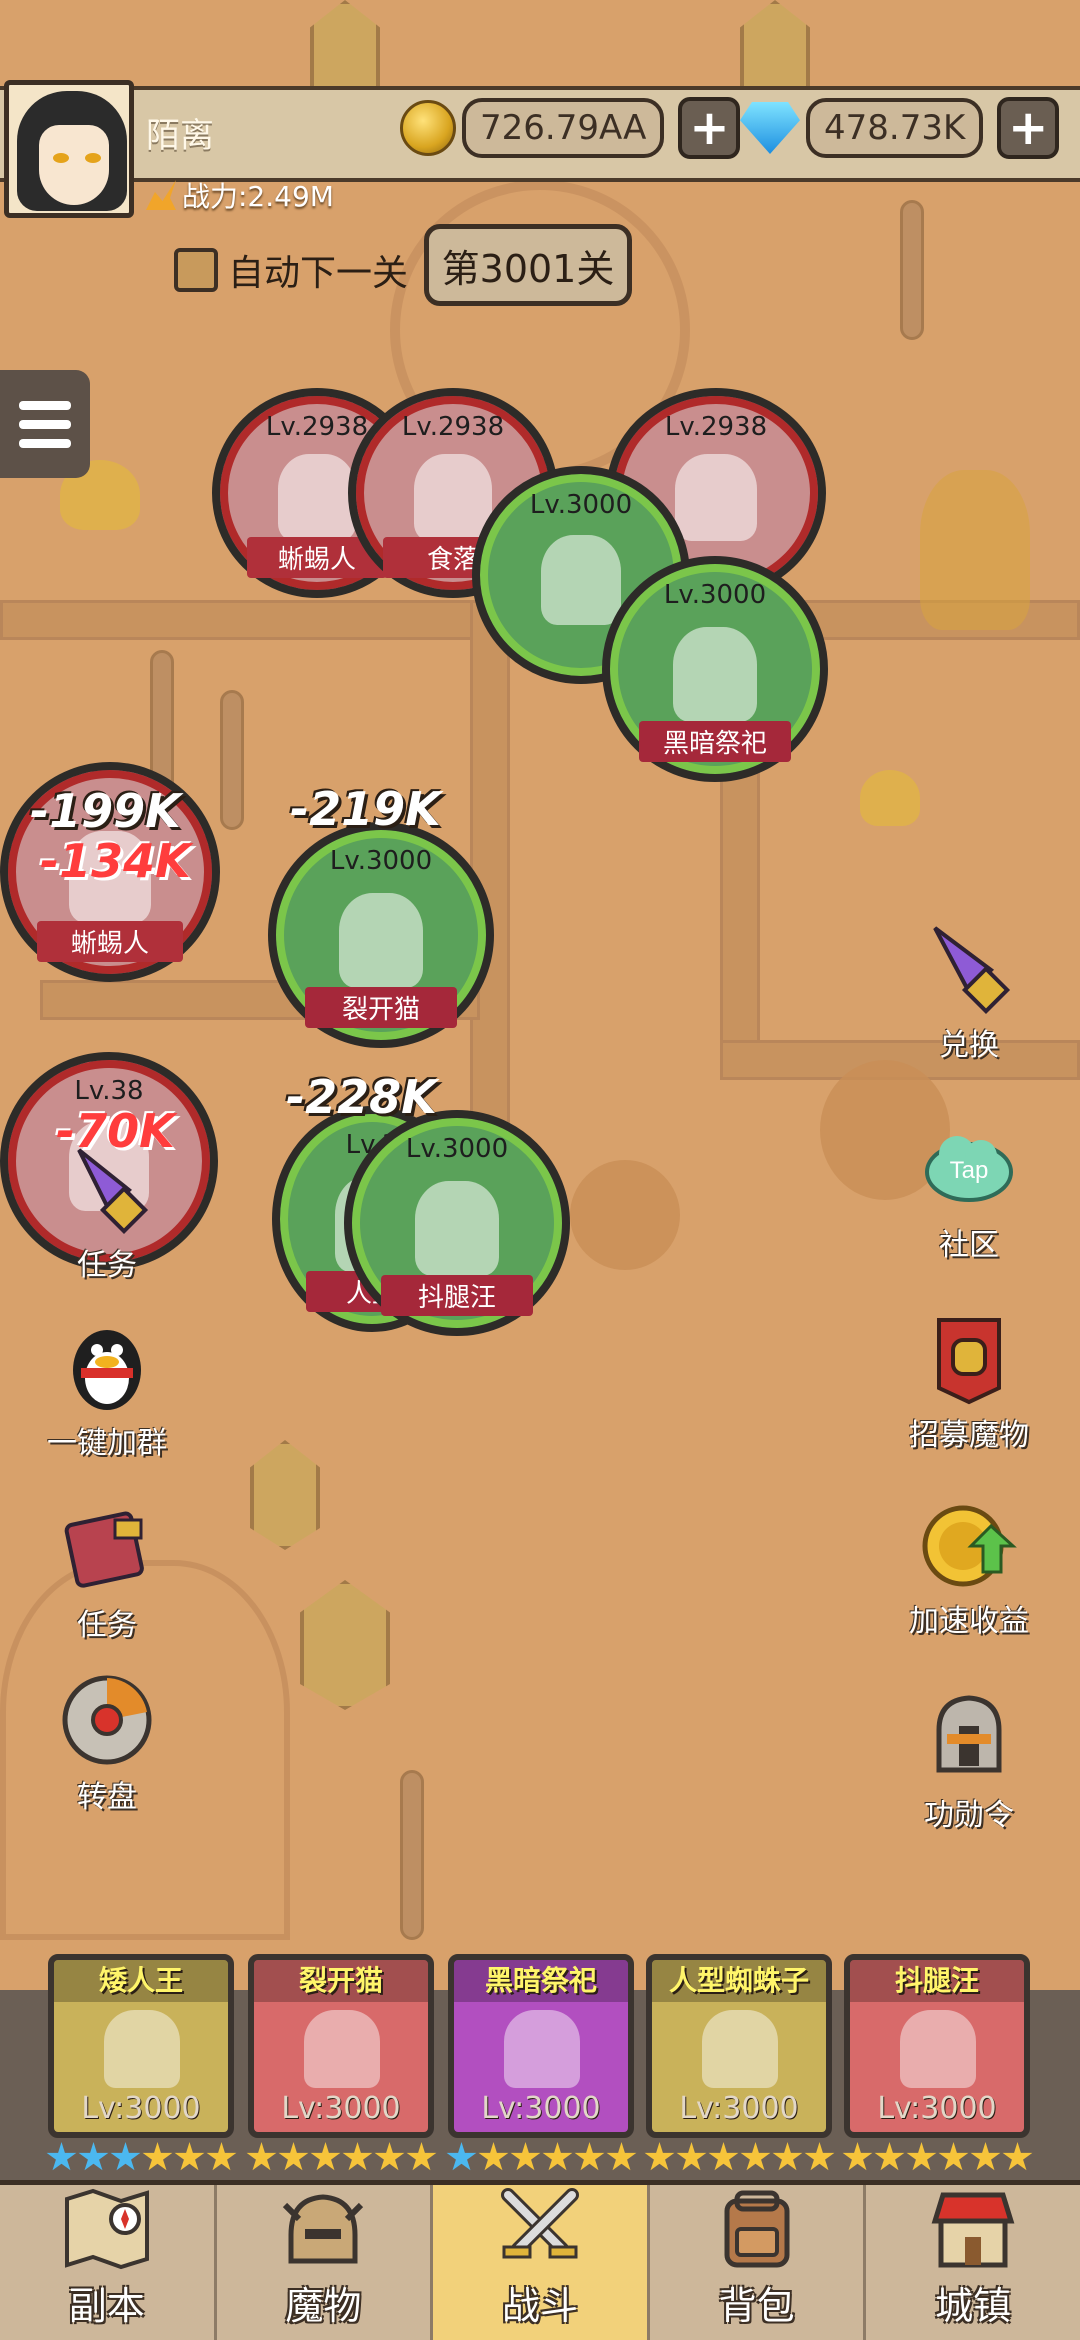  What do you see at coordinates (938, 2049) in the screenshot?
I see `shaky-dog-portrait` at bounding box center [938, 2049].